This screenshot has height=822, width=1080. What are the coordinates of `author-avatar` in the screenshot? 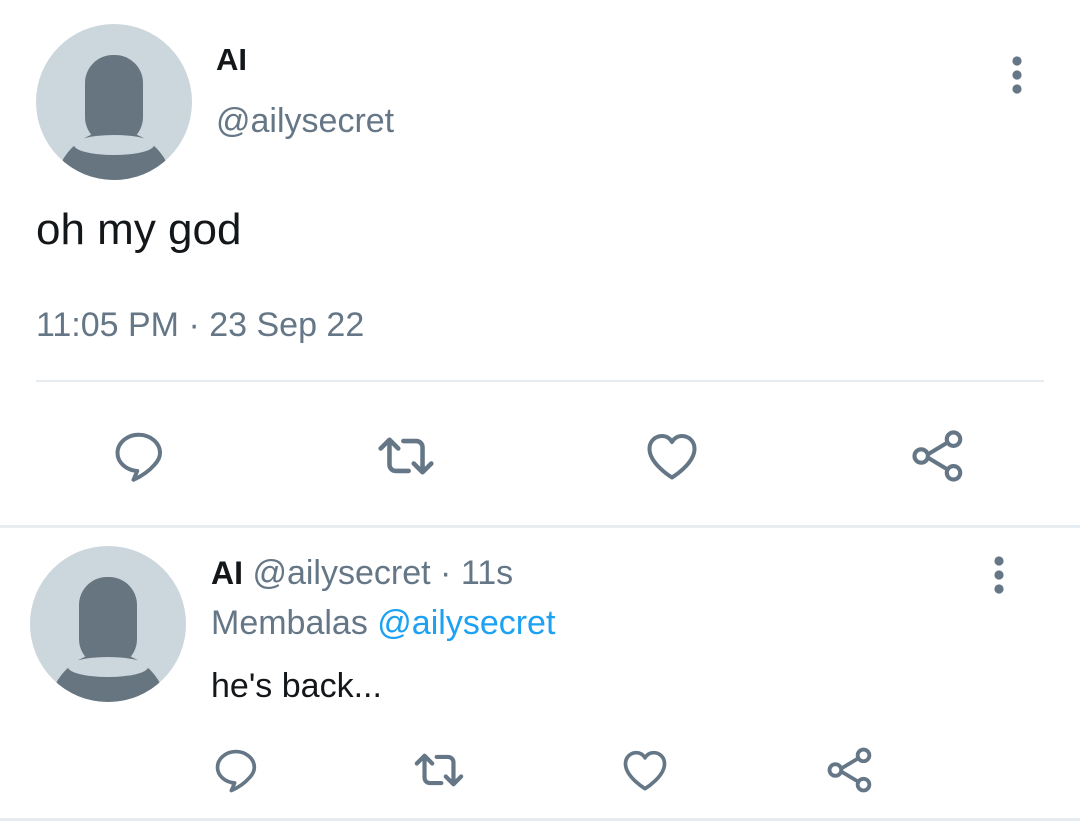 It's located at (114, 102).